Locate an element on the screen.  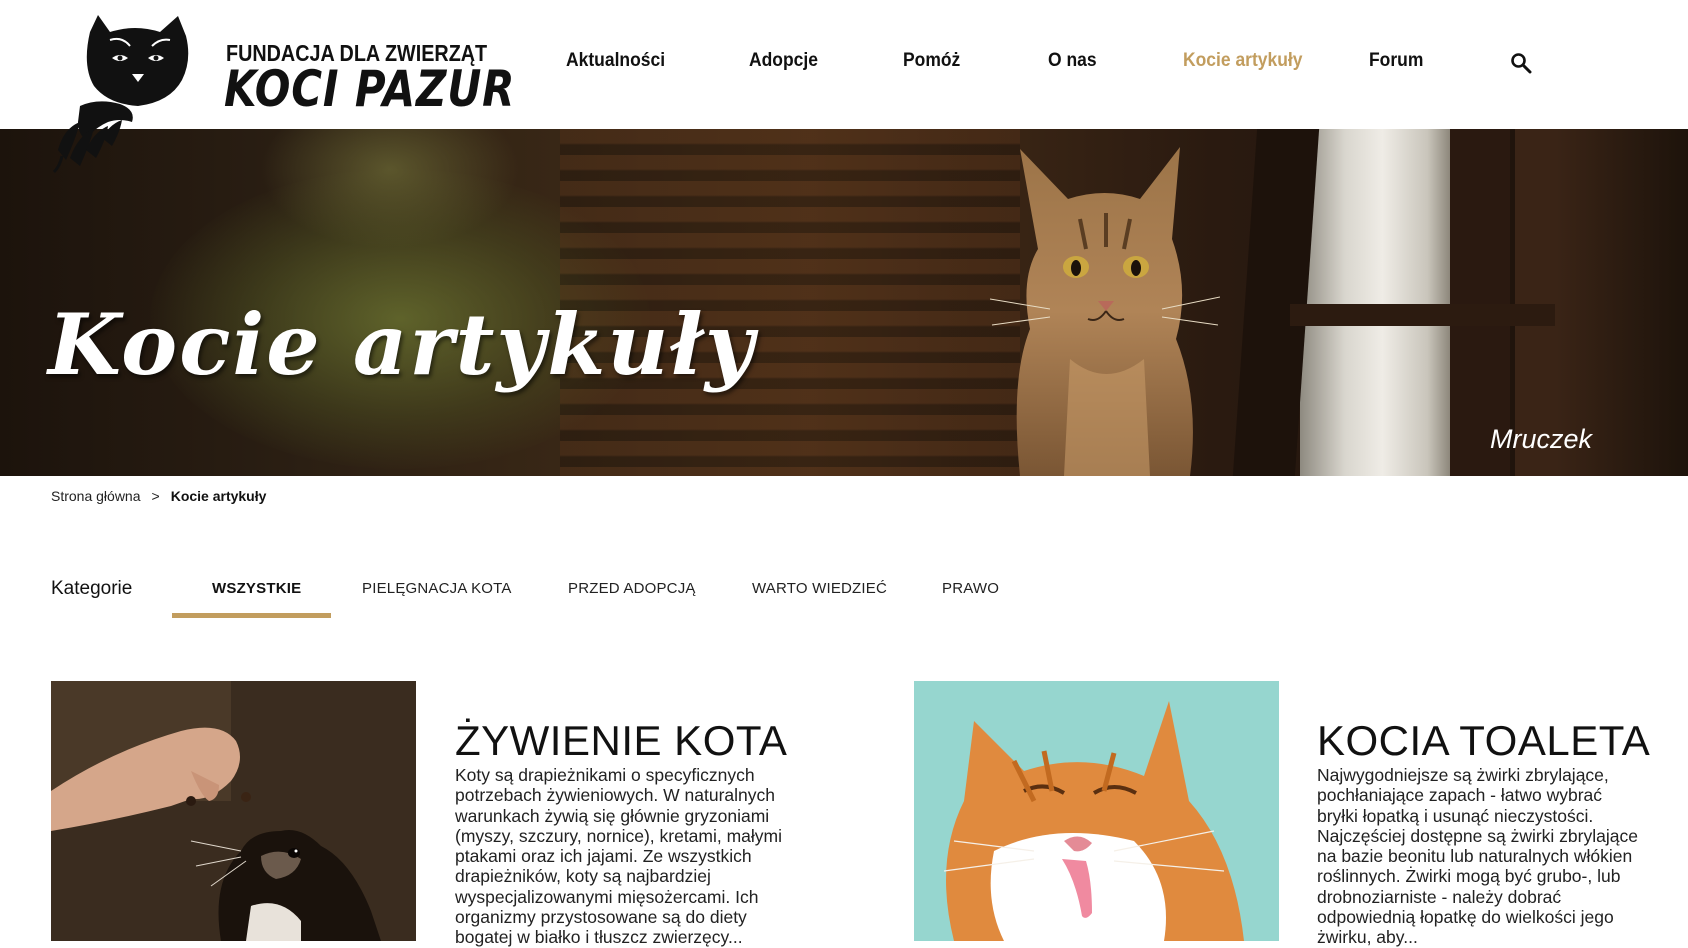
tab-warto-wiedziec: WARTO WIEDZIEĆ is located at coordinates (819, 588).